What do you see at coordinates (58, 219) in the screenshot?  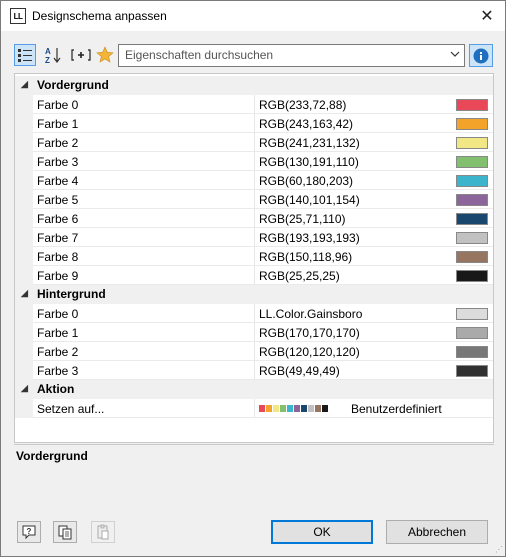 I see `property-name: Farbe 6` at bounding box center [58, 219].